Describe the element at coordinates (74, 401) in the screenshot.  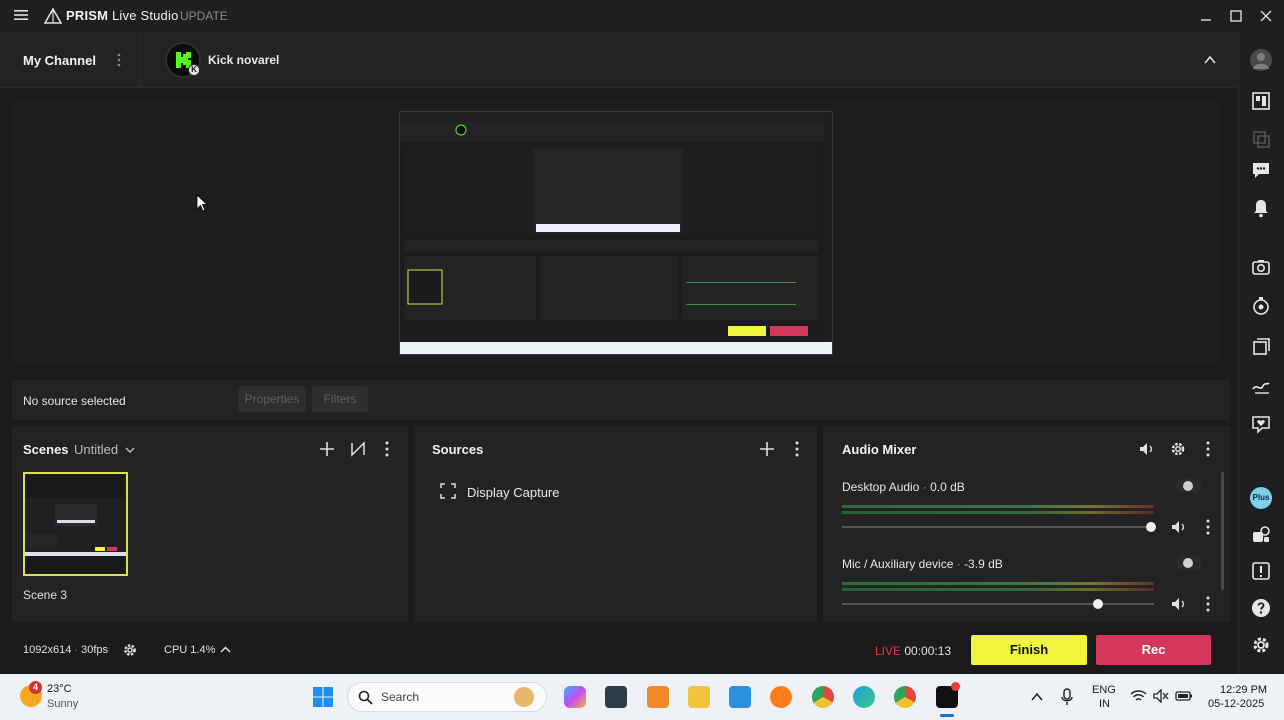
I see `source-status-text: No source selected` at that location.